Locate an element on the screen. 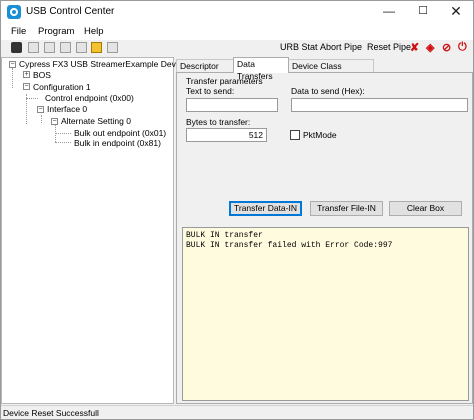  hex-data-label: Data to send (Hex): is located at coordinates (328, 91).